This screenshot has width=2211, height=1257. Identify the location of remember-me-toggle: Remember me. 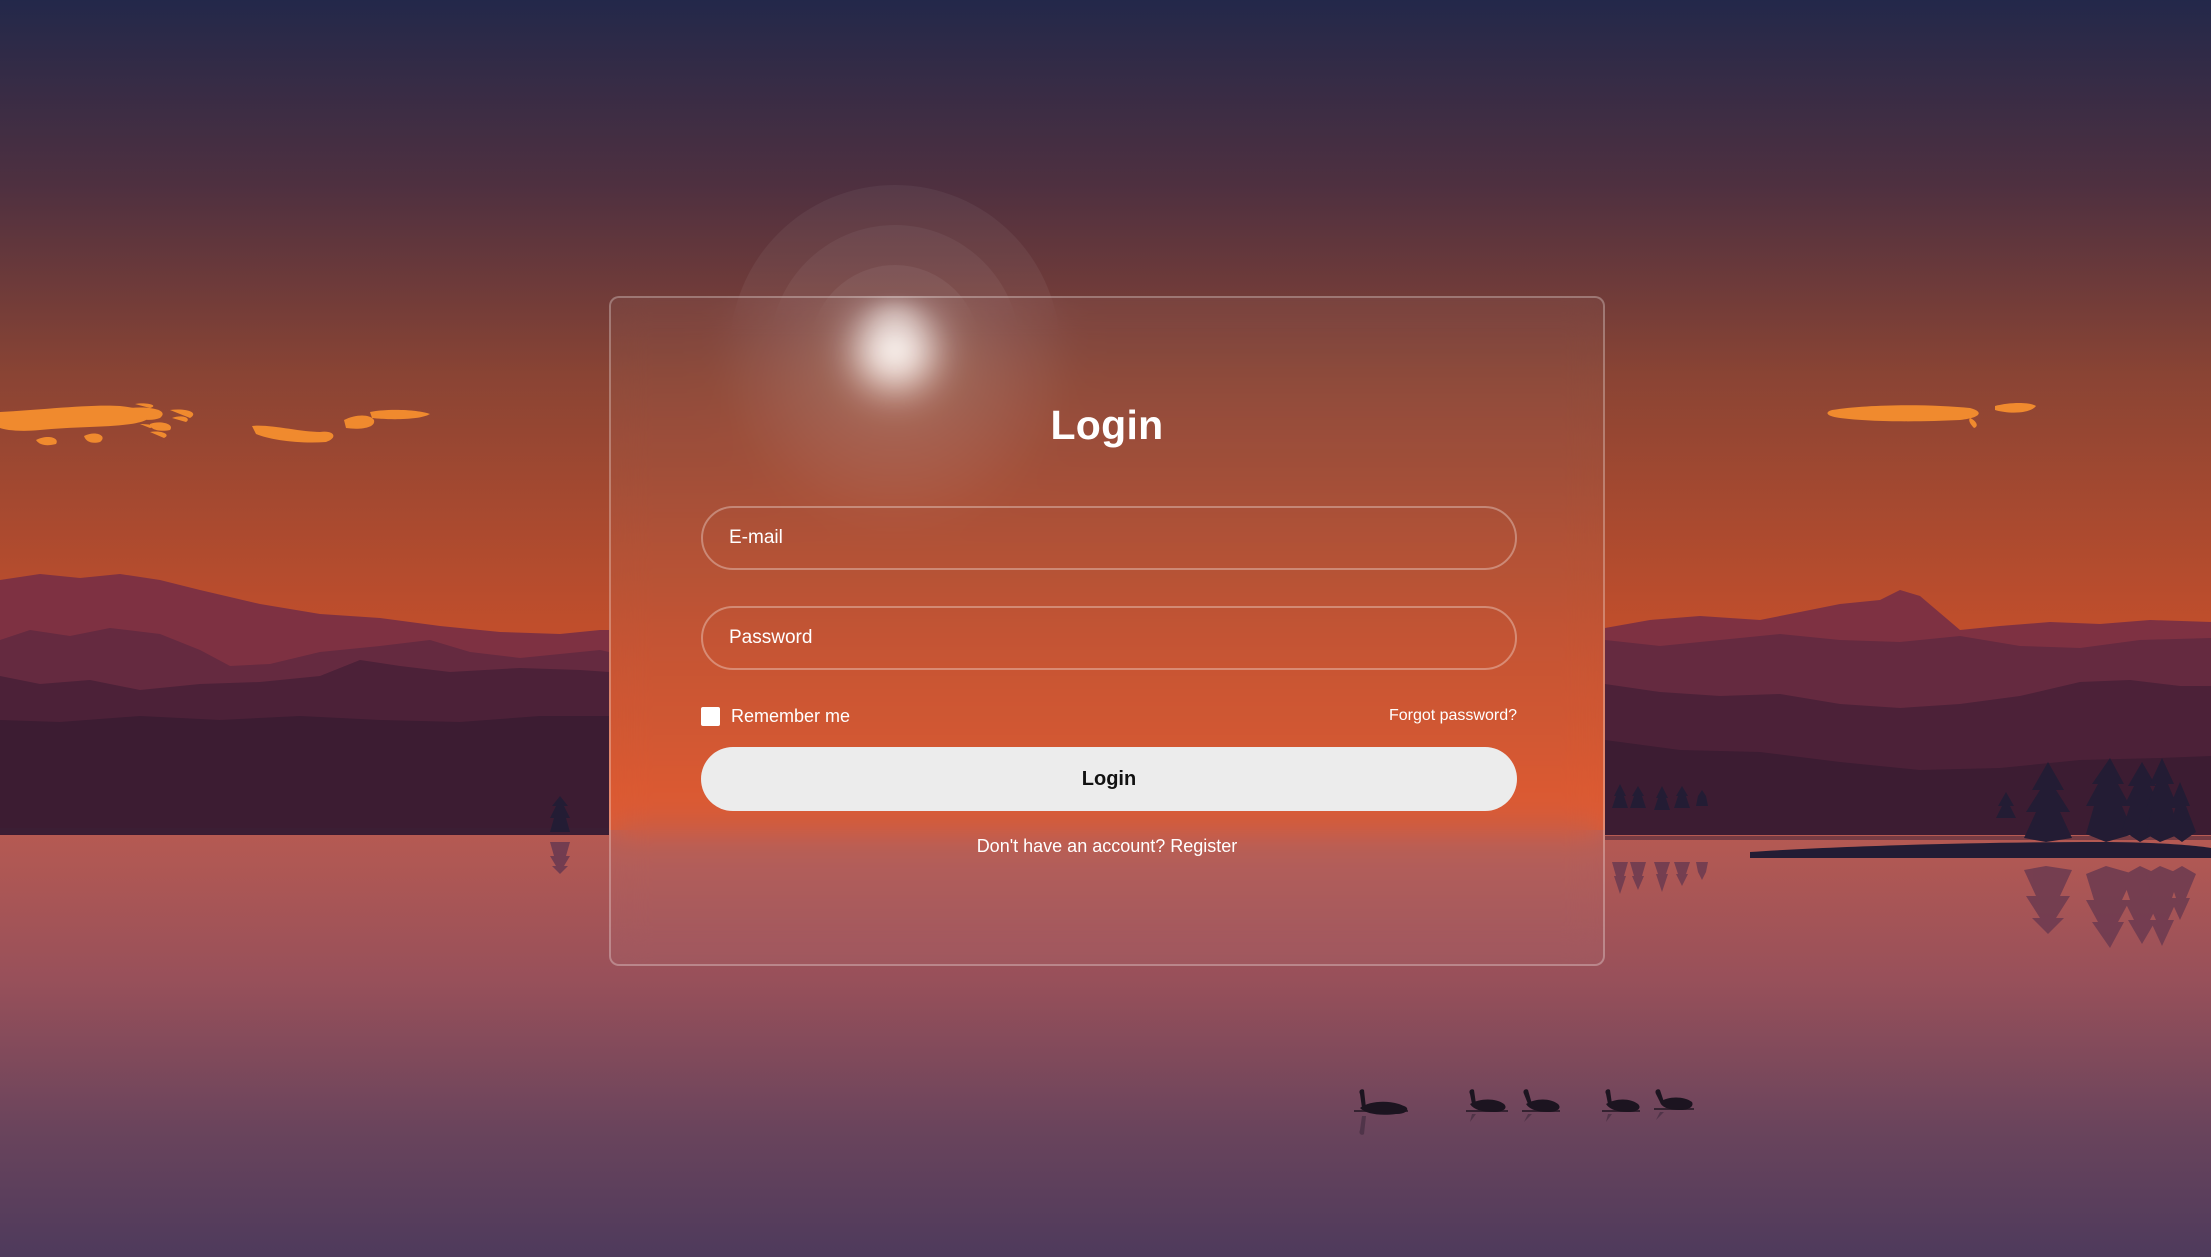
(775, 716).